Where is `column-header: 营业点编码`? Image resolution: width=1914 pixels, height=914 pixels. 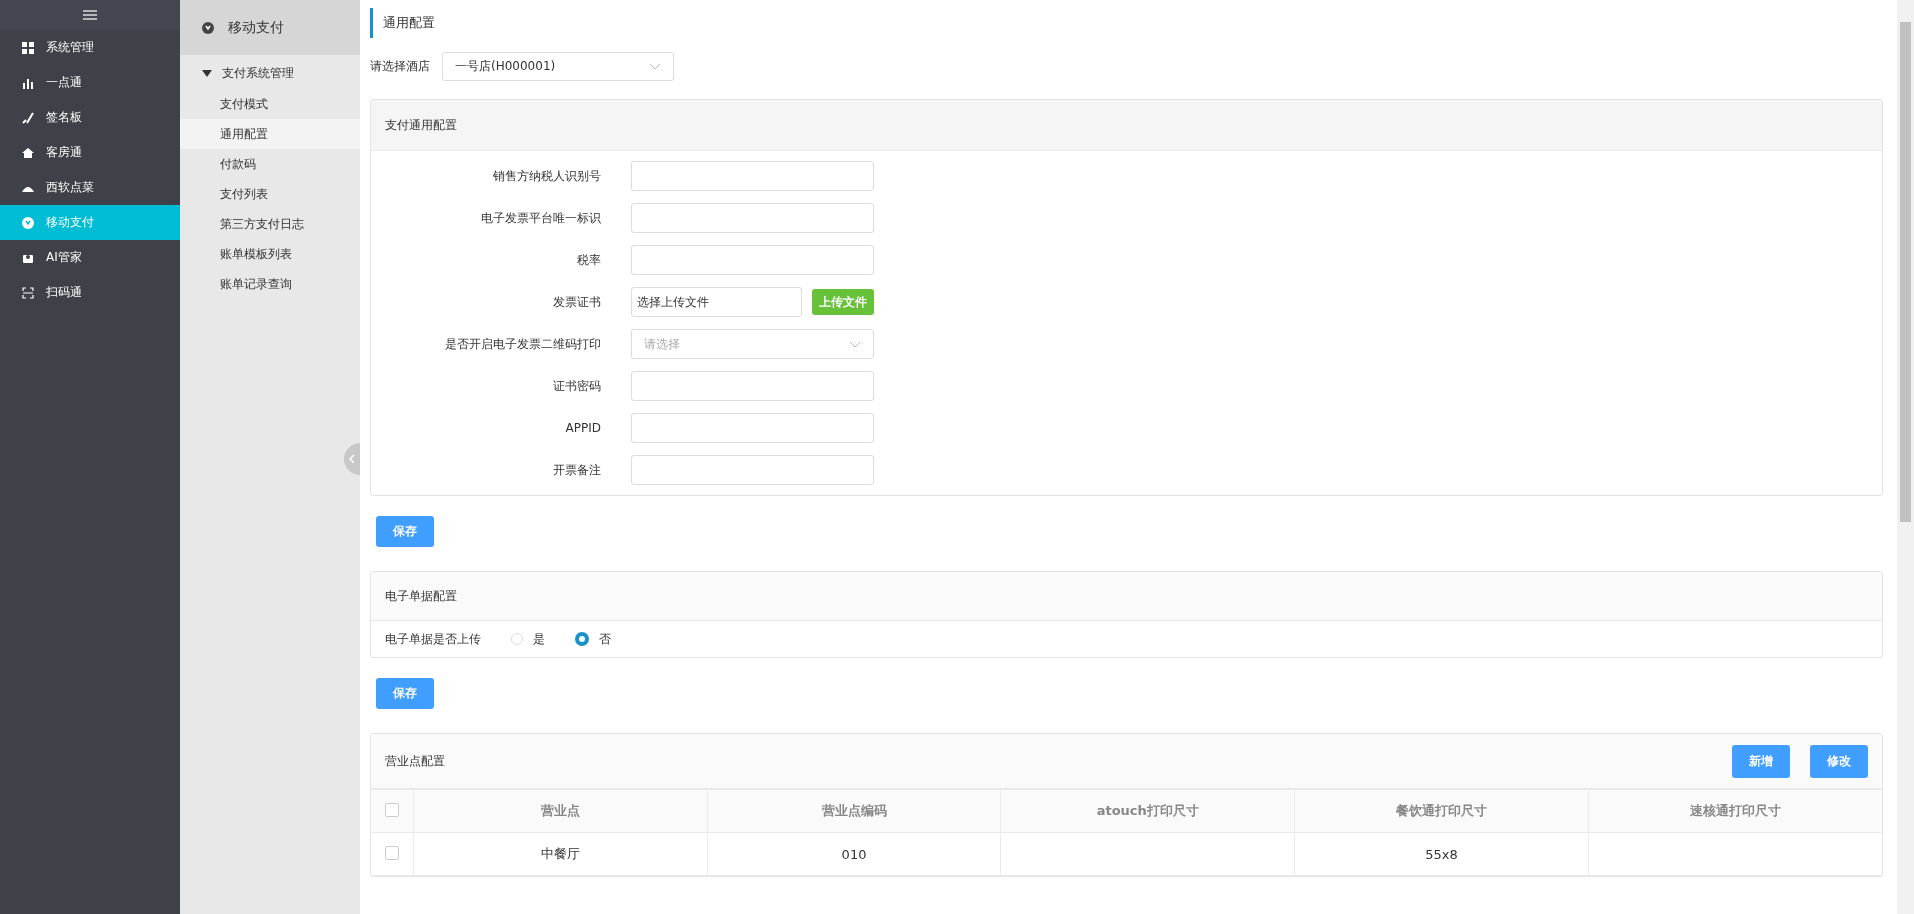
column-header: 营业点编码 is located at coordinates (854, 811).